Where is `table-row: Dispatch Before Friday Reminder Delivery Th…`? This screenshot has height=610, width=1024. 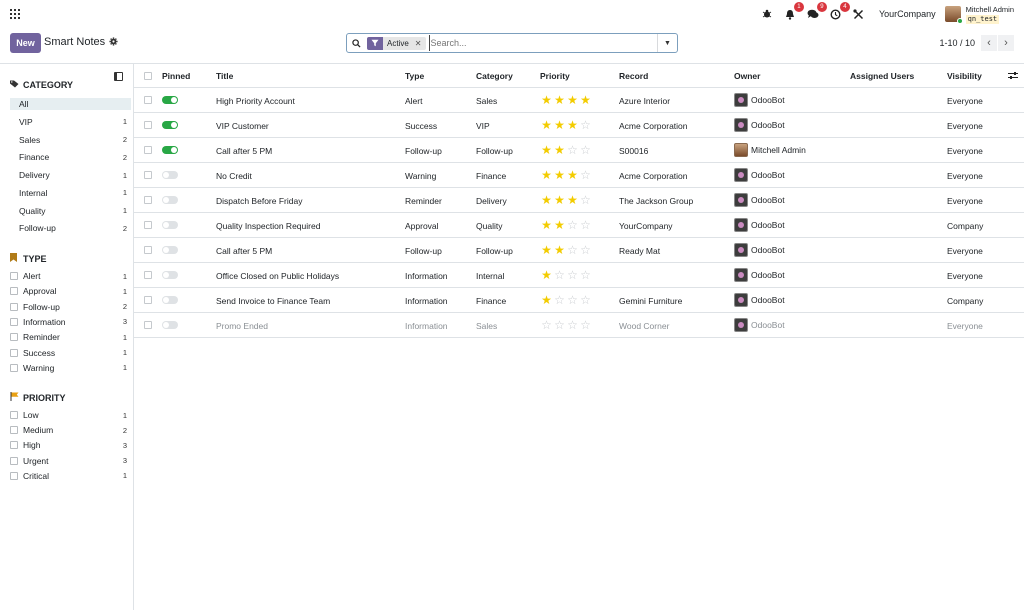
table-row: Dispatch Before Friday Reminder Delivery Th… is located at coordinates (579, 201).